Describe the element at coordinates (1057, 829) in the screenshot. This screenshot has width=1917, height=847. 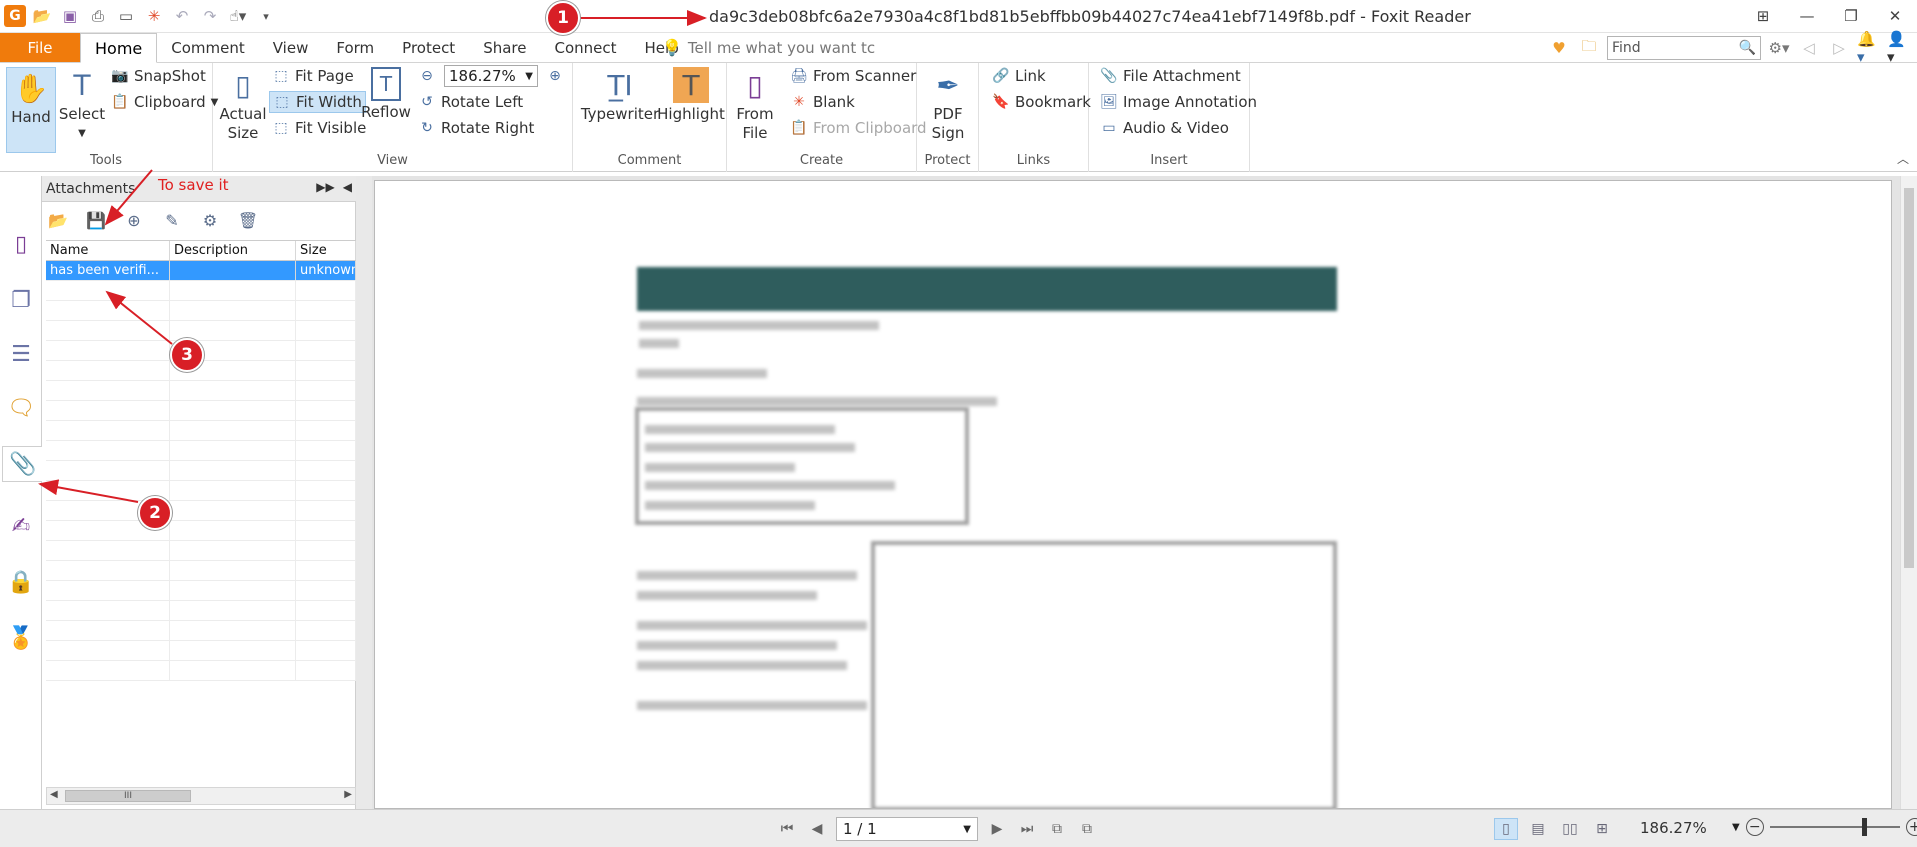
I see `previous-view-icon: ⧉` at that location.